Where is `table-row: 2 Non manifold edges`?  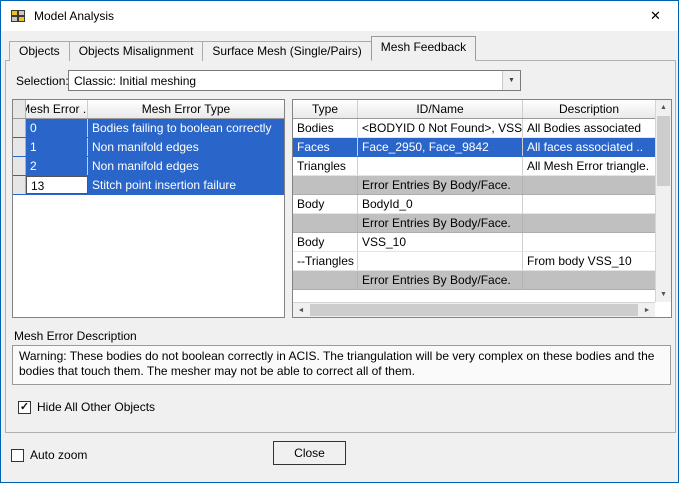
table-row: 2 Non manifold edges is located at coordinates (148, 166).